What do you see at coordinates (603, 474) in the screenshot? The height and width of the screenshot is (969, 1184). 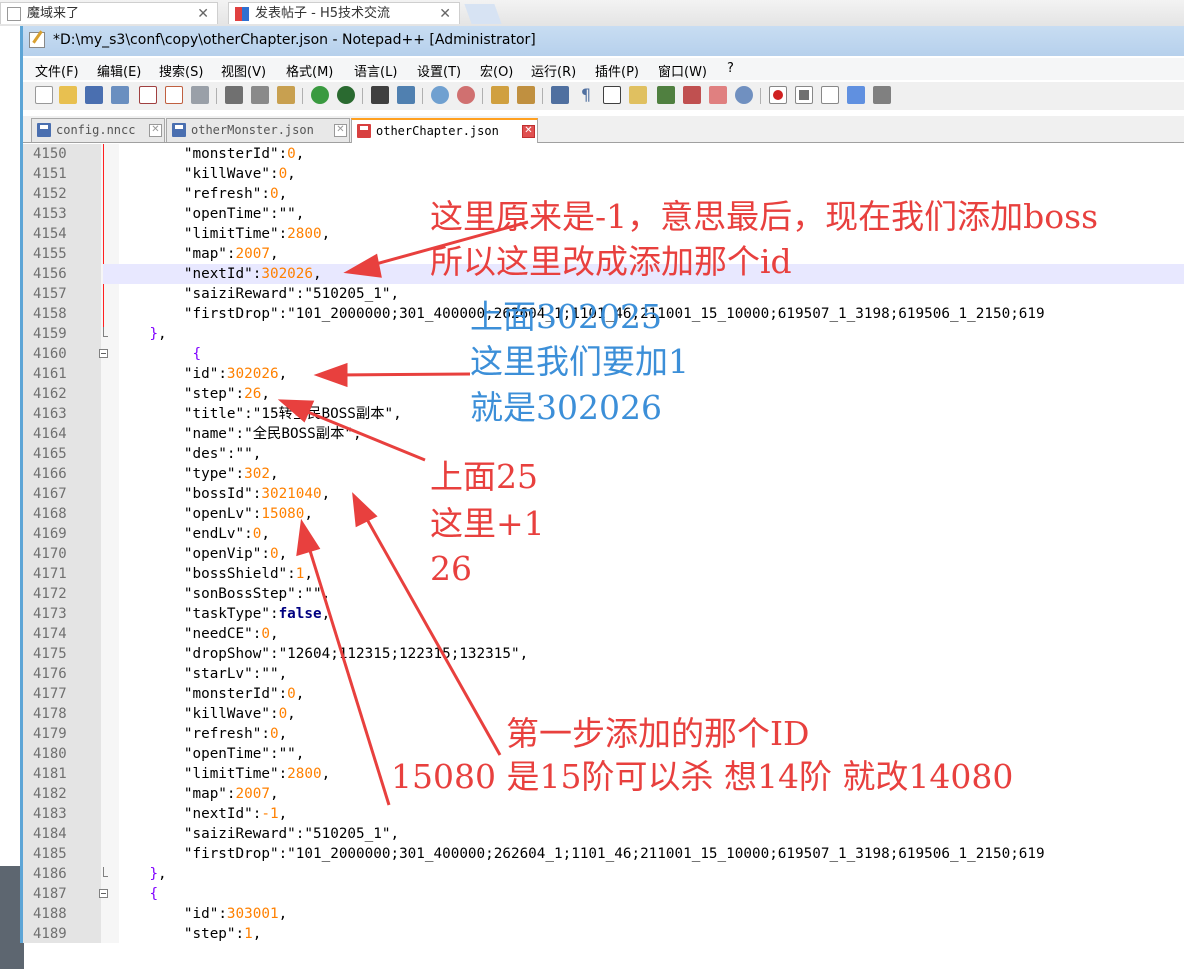 I see `code-line: 4166 "type":302,` at bounding box center [603, 474].